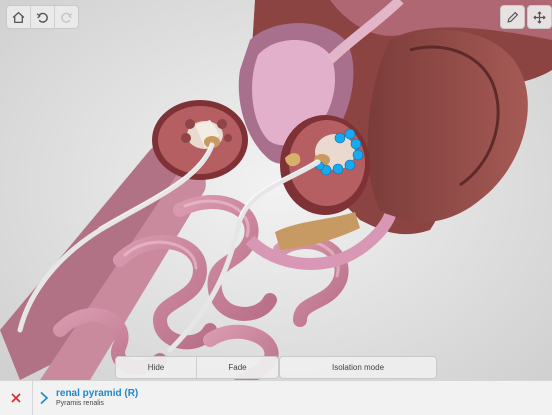 The width and height of the screenshot is (552, 415). What do you see at coordinates (526, 17) in the screenshot?
I see `tools-toolbar` at bounding box center [526, 17].